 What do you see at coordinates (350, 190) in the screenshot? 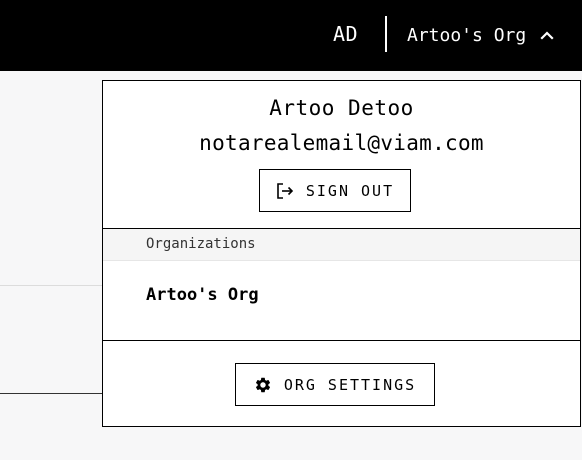
I see `sign-out-label: SIGN OUT` at bounding box center [350, 190].